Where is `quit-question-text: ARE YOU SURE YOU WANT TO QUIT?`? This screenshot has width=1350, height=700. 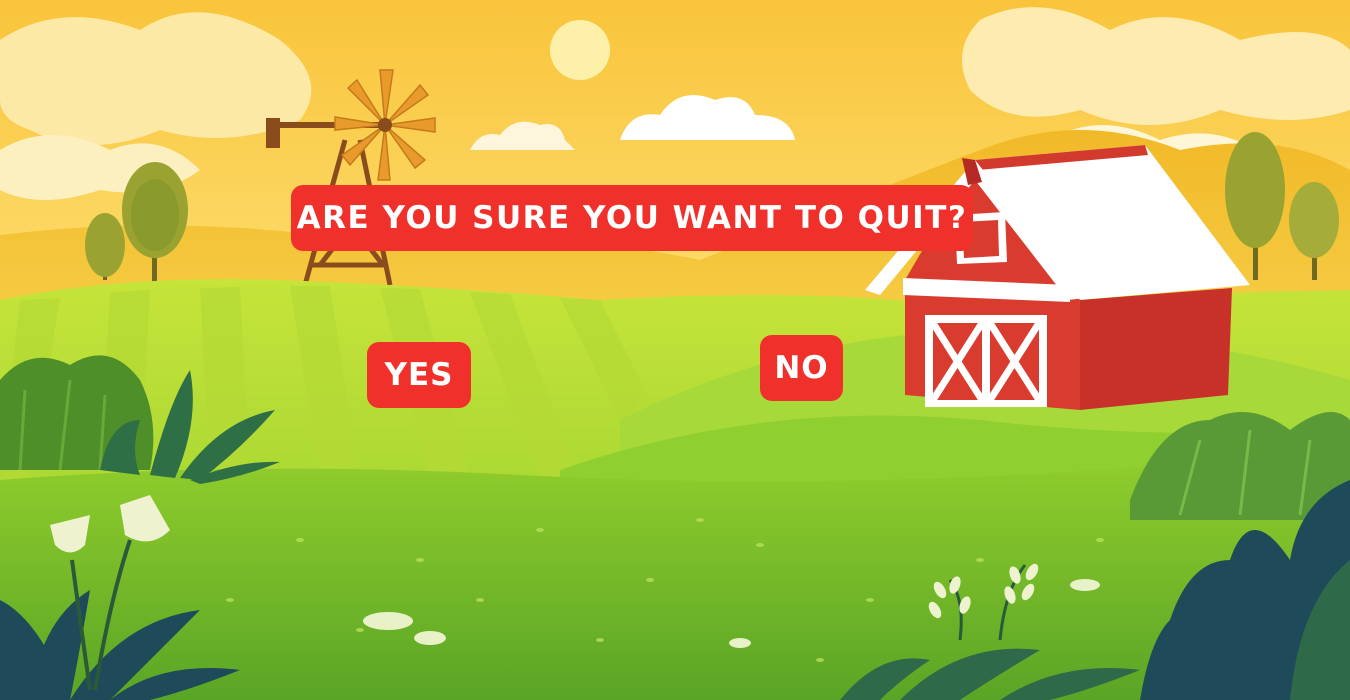
quit-question-text: ARE YOU SURE YOU WANT TO QUIT? is located at coordinates (632, 218).